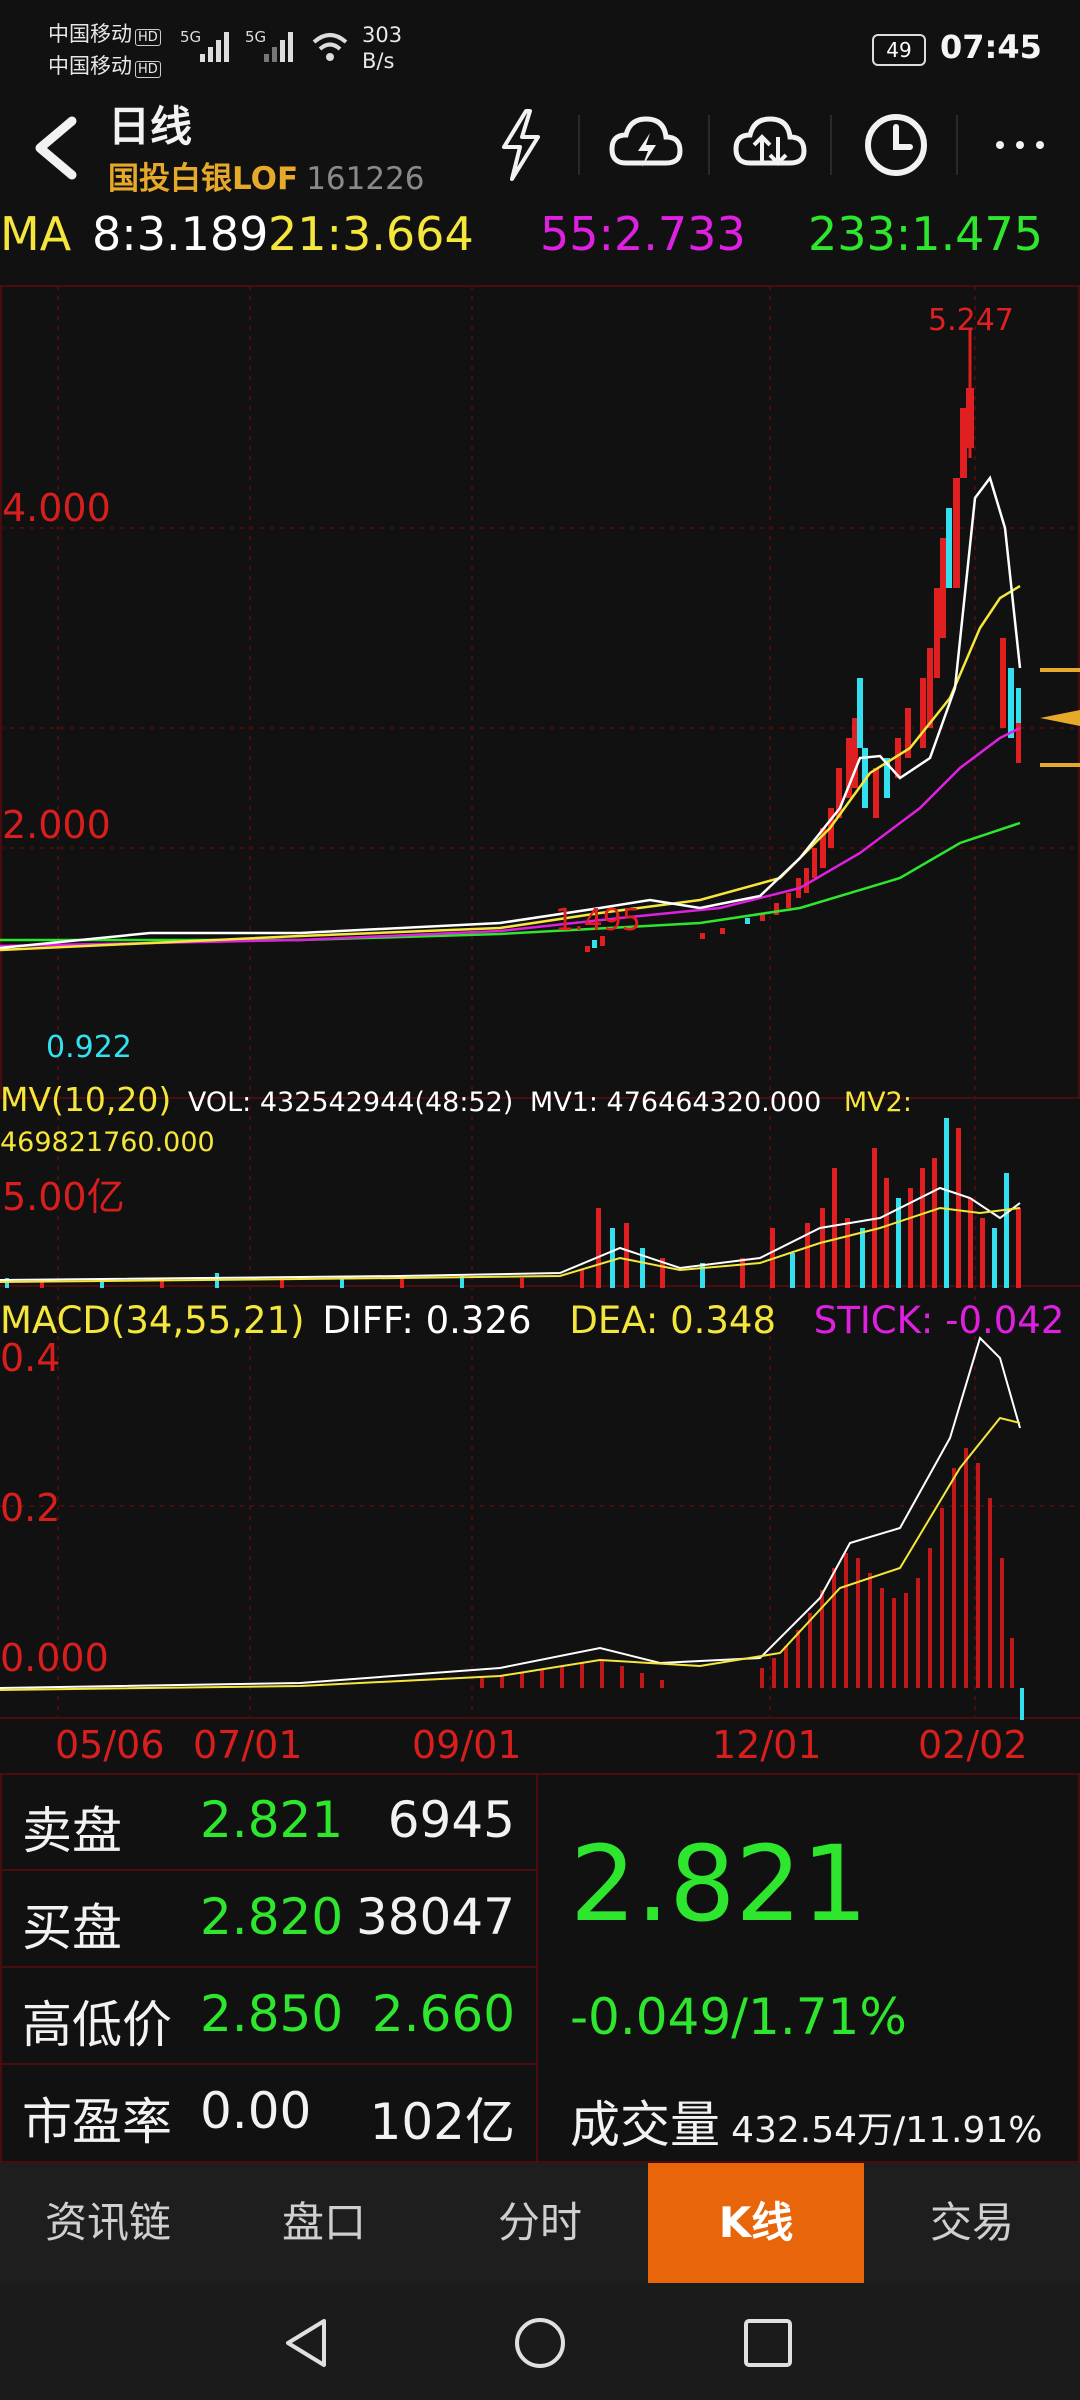 Image resolution: width=1080 pixels, height=2400 pixels. I want to click on price-change: -0.049/1.71%, so click(738, 2017).